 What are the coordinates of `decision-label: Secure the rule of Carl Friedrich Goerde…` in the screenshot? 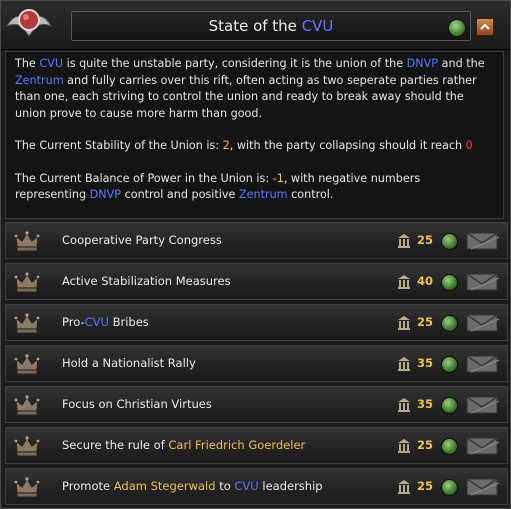 It's located at (183, 445).